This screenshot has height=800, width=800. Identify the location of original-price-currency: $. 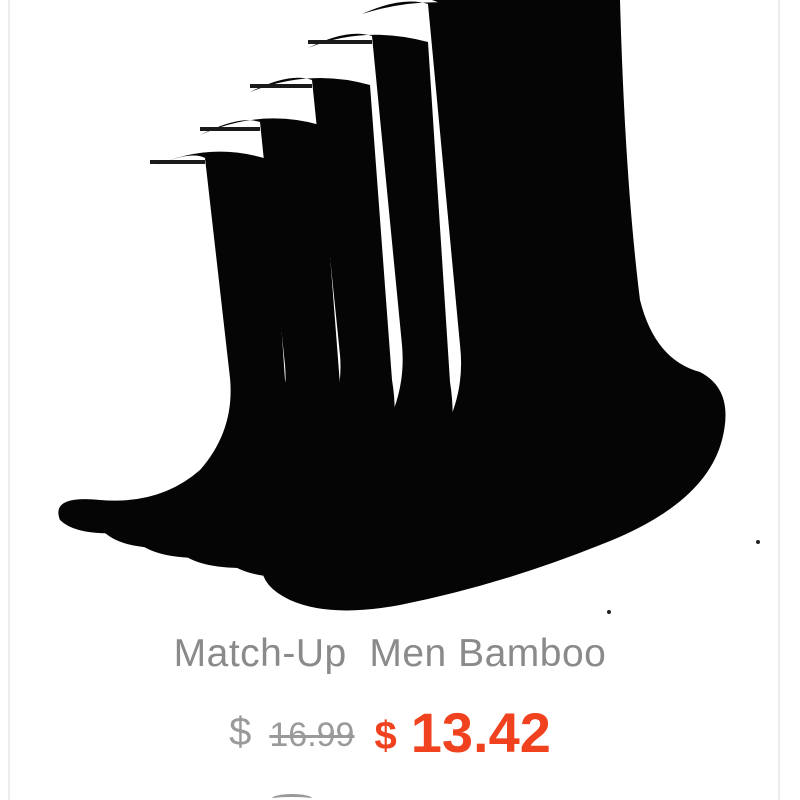
(240, 732).